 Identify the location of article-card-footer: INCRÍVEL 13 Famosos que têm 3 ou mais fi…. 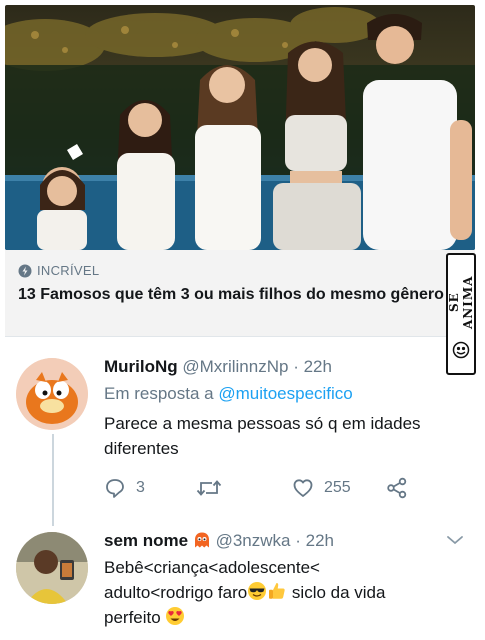
(240, 293).